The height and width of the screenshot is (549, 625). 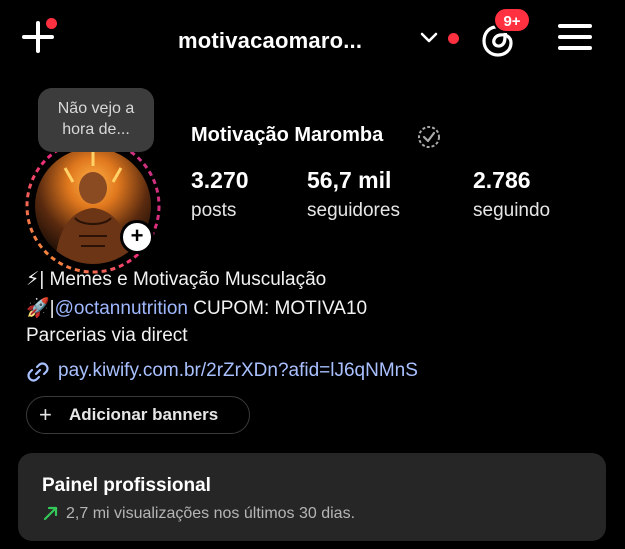 What do you see at coordinates (45, 414) in the screenshot?
I see `plus-icon: +` at bounding box center [45, 414].